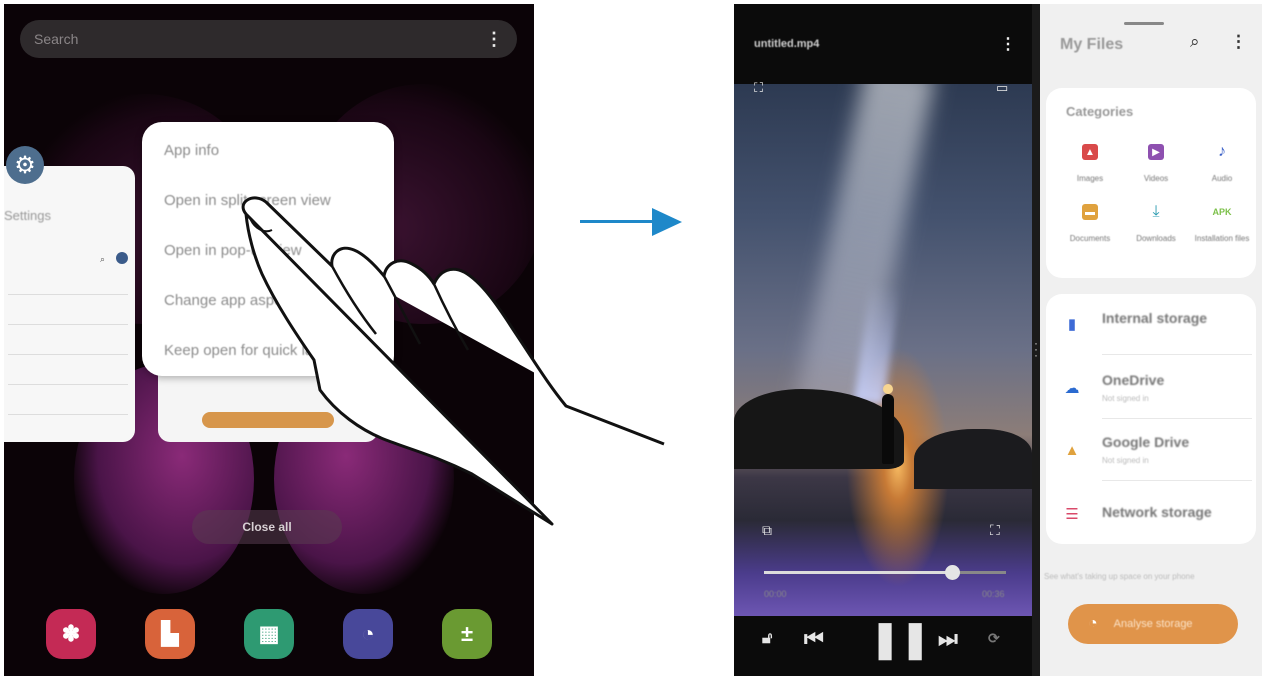  Describe the element at coordinates (995, 530) in the screenshot. I see `fullscreen-icon: ⛶` at that location.